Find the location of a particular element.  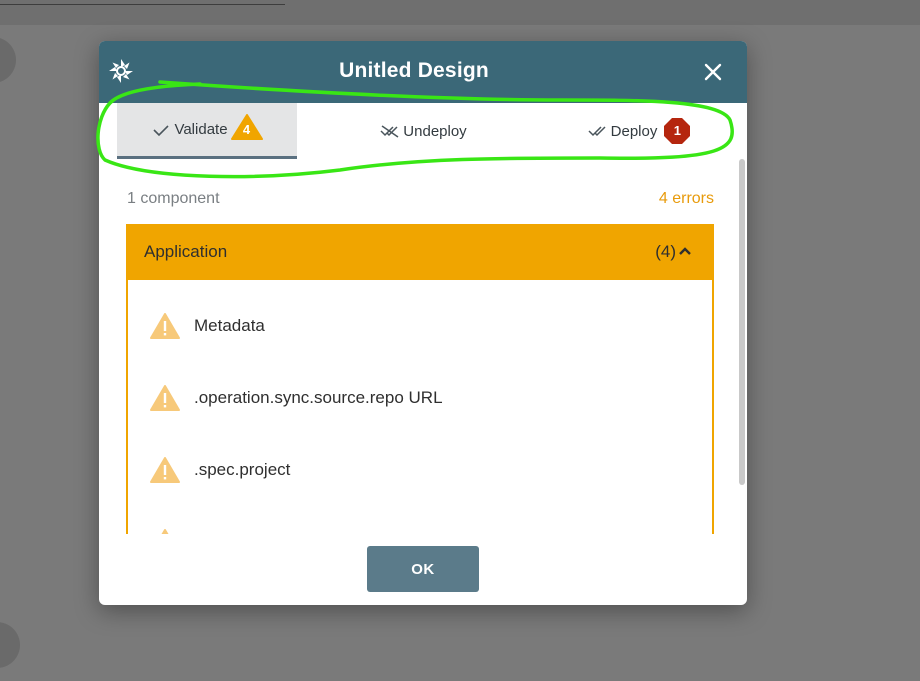

chevron-up-icon is located at coordinates (685, 251).